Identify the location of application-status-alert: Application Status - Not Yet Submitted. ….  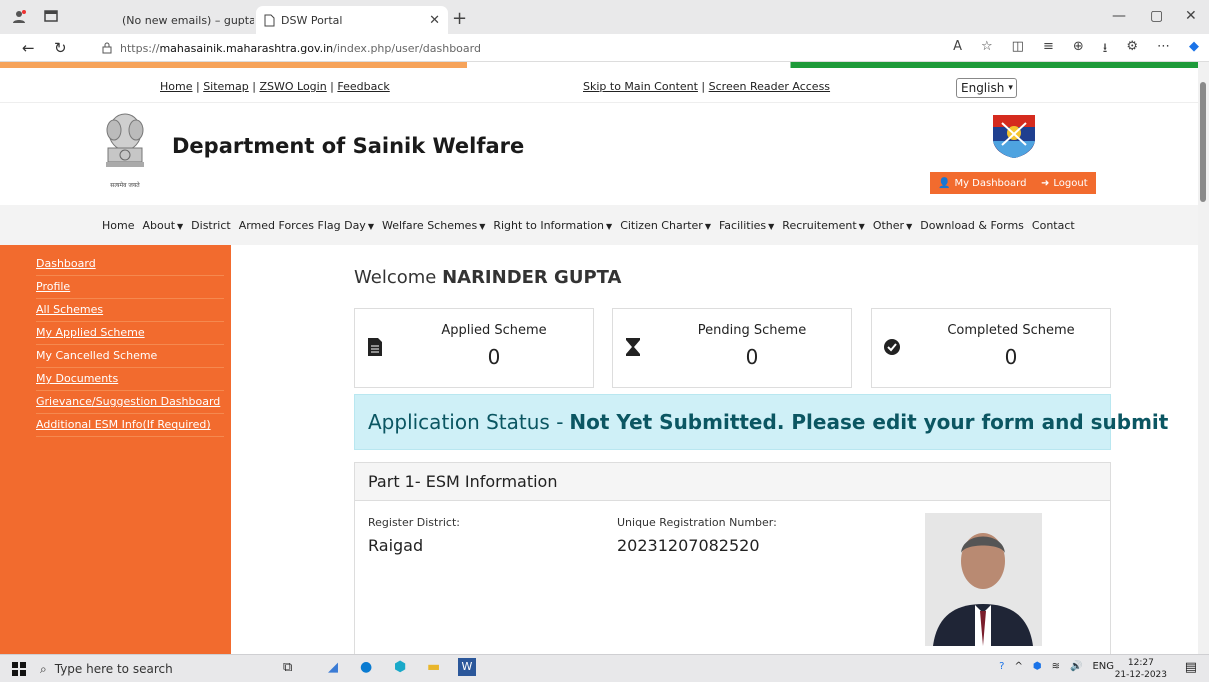
(761, 422).